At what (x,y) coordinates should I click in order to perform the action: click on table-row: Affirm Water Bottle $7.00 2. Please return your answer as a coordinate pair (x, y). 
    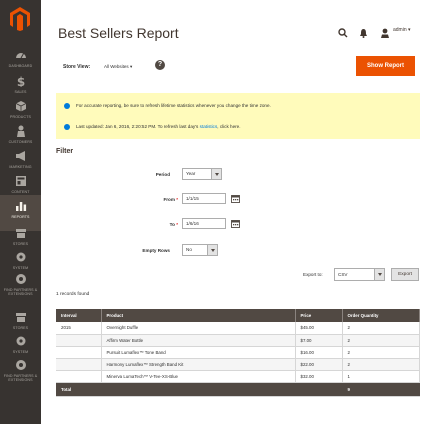
    Looking at the image, I should click on (238, 340).